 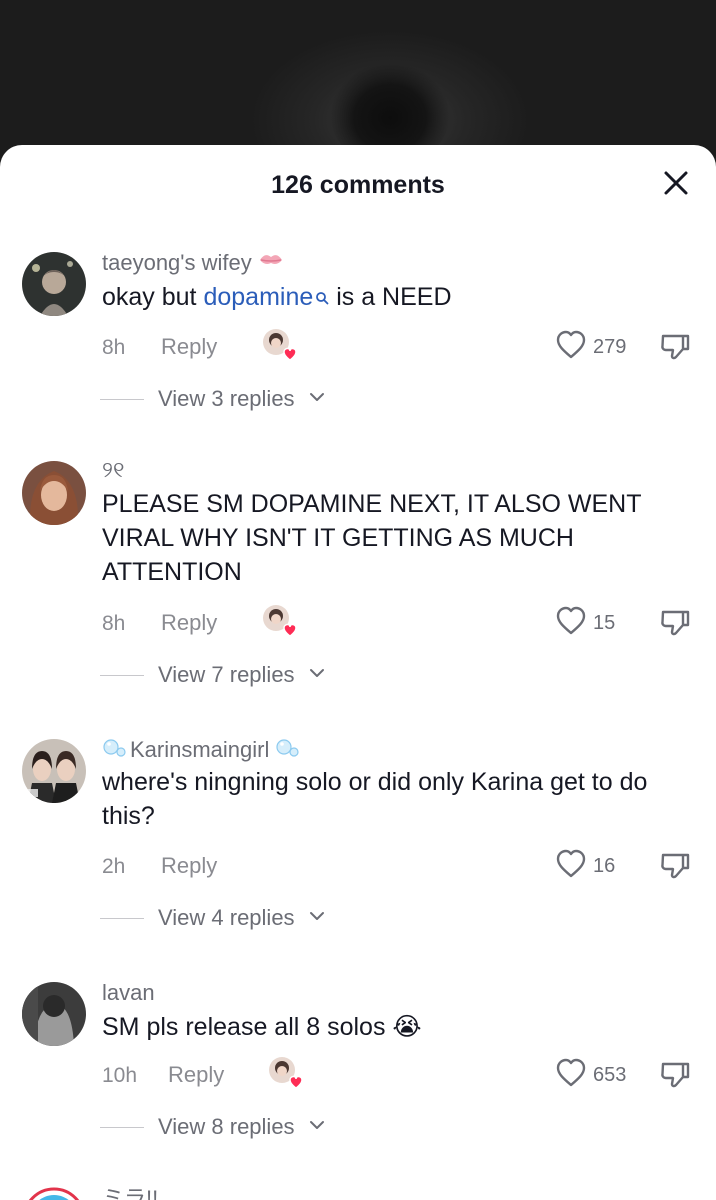 I want to click on search-link-dopamine: dopamine, so click(x=266, y=297).